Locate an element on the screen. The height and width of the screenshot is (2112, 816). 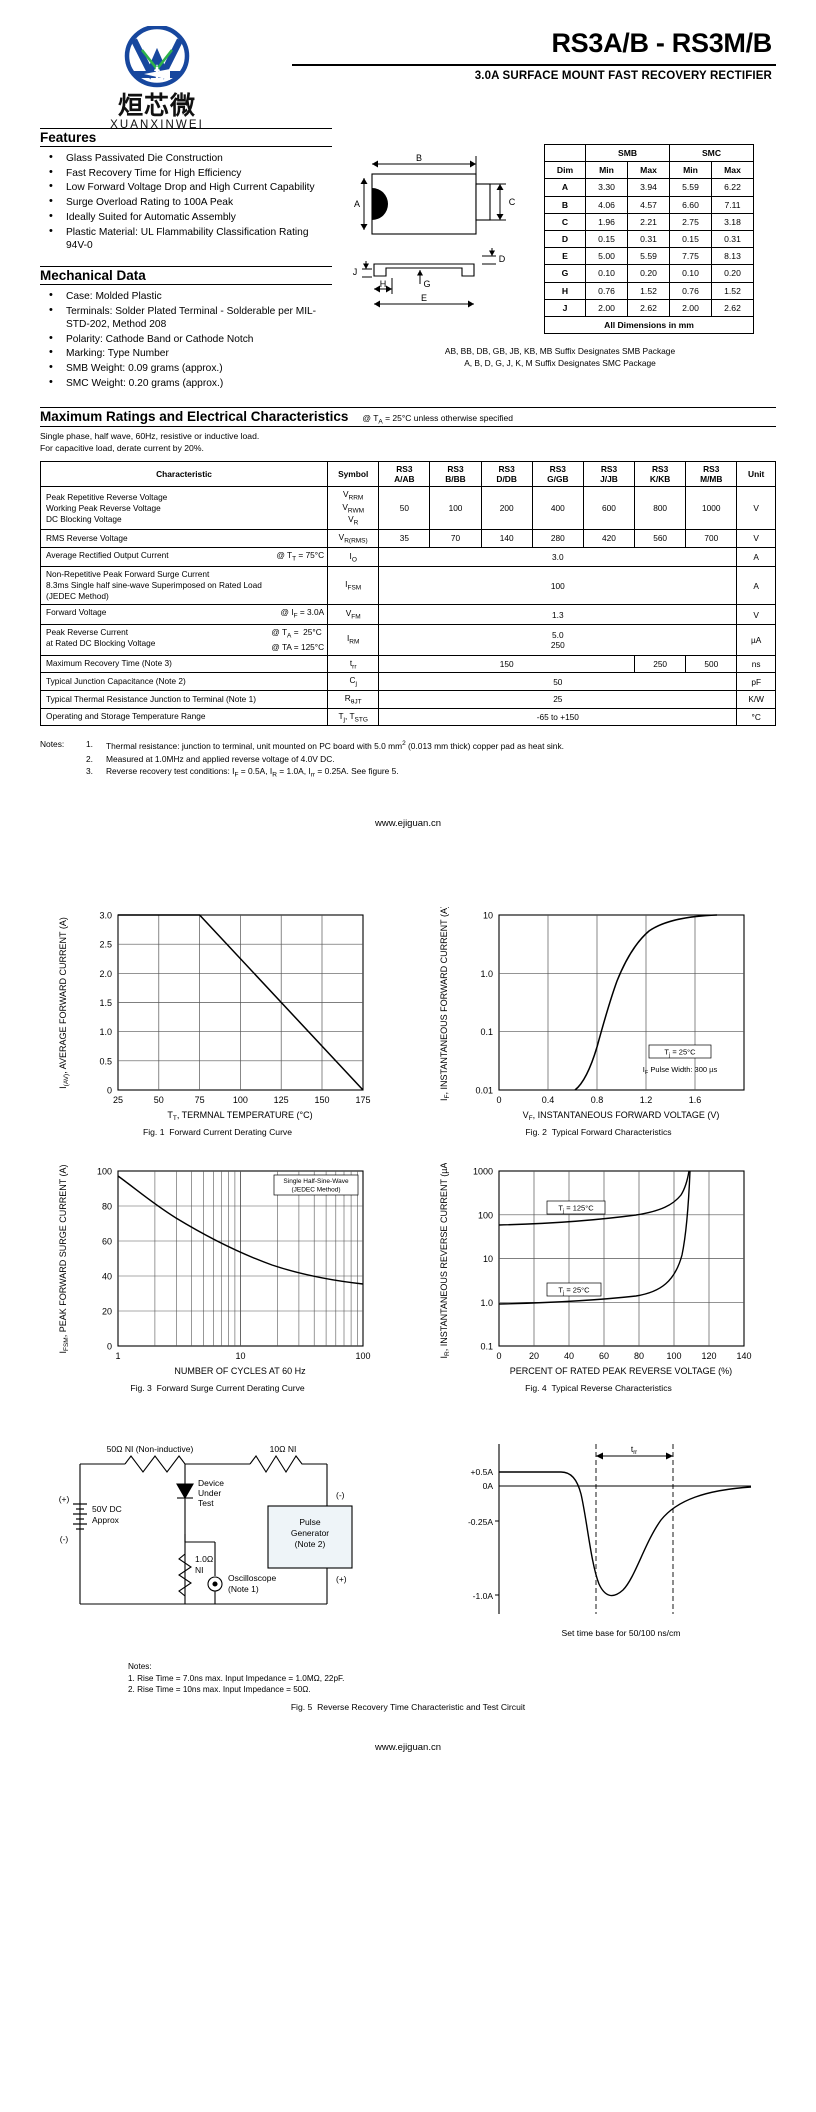
char-text: Forward Voltage is located at coordinates (76, 612).